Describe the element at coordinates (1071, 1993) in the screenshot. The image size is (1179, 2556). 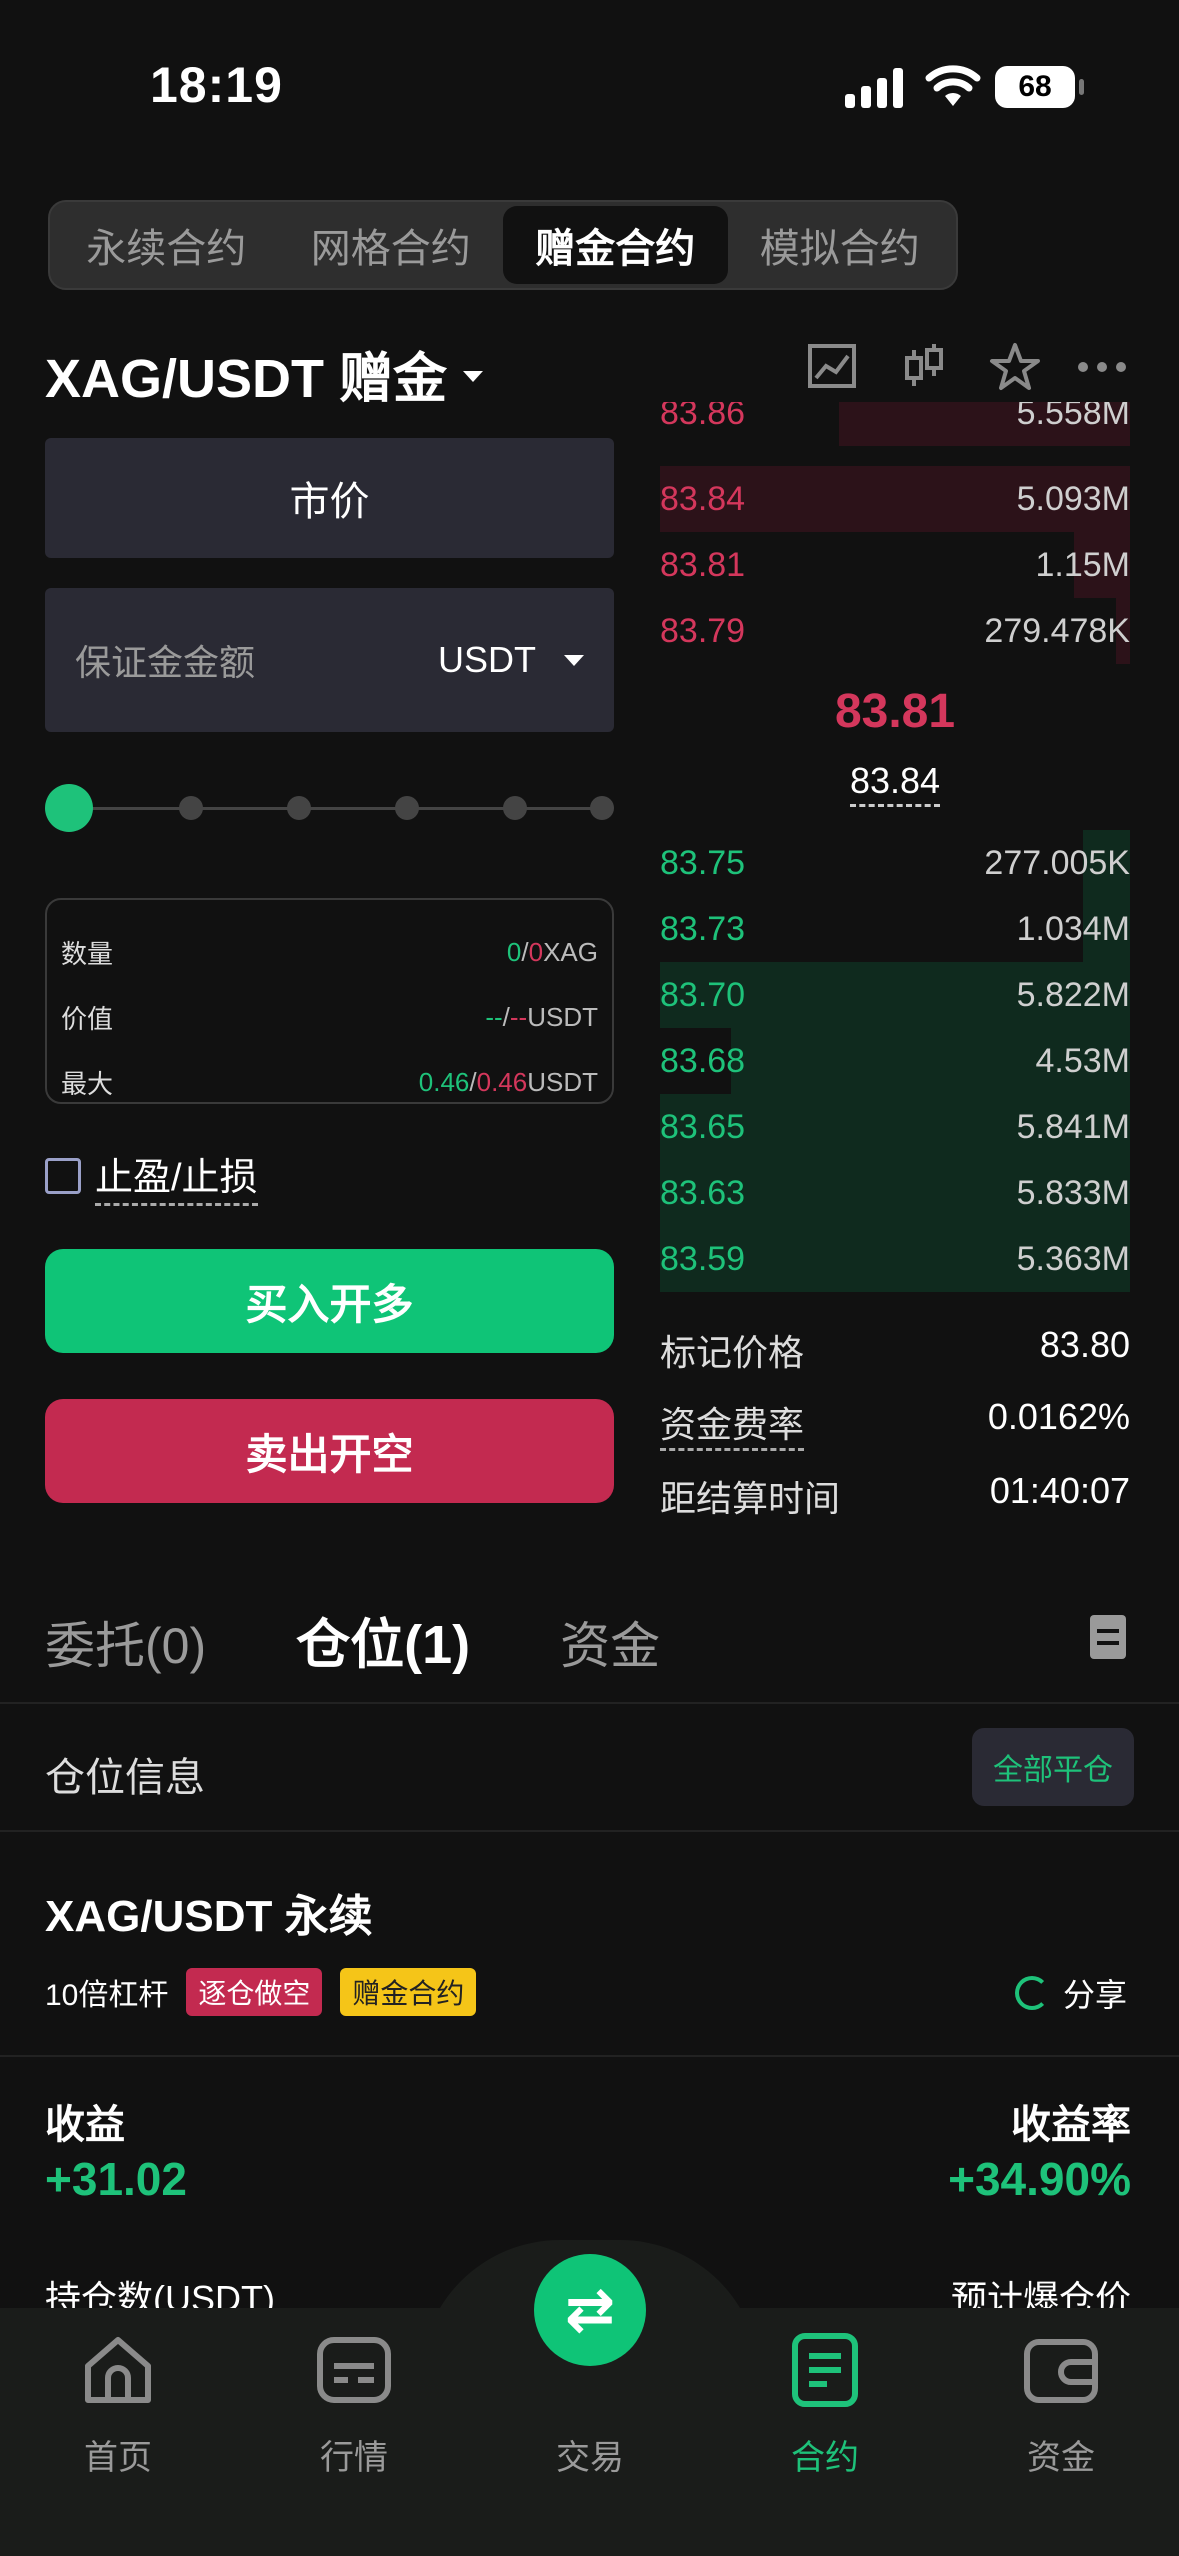
I see `share-button: 分享` at that location.